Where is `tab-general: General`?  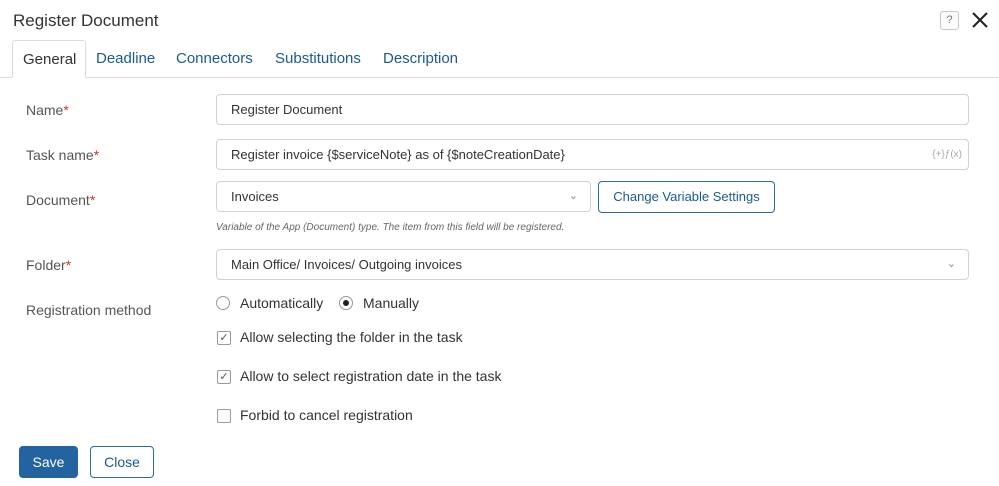
tab-general: General is located at coordinates (49, 59).